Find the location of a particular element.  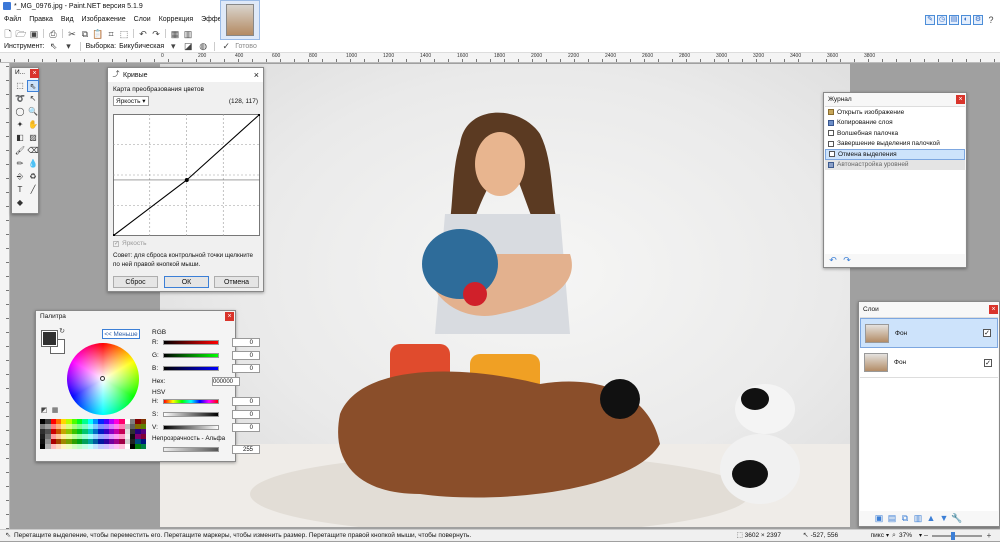

red-input: 0 is located at coordinates (246, 342).